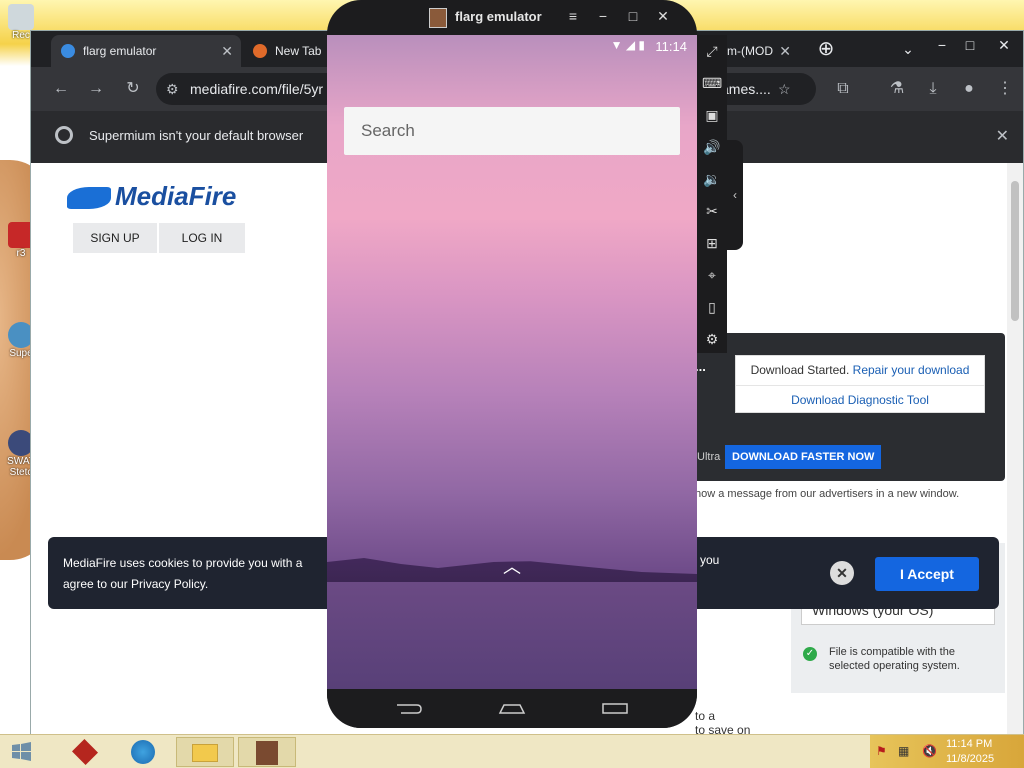  I want to click on home-nav-icon, so click(512, 708).